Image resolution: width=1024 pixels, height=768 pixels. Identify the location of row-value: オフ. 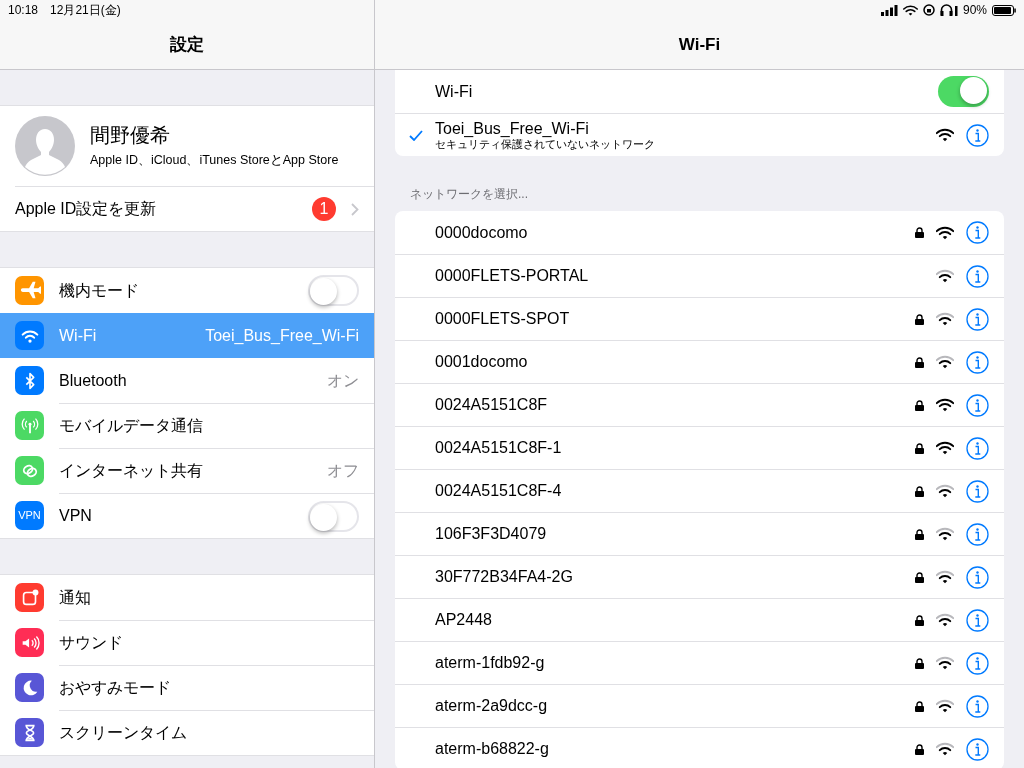
(343, 471).